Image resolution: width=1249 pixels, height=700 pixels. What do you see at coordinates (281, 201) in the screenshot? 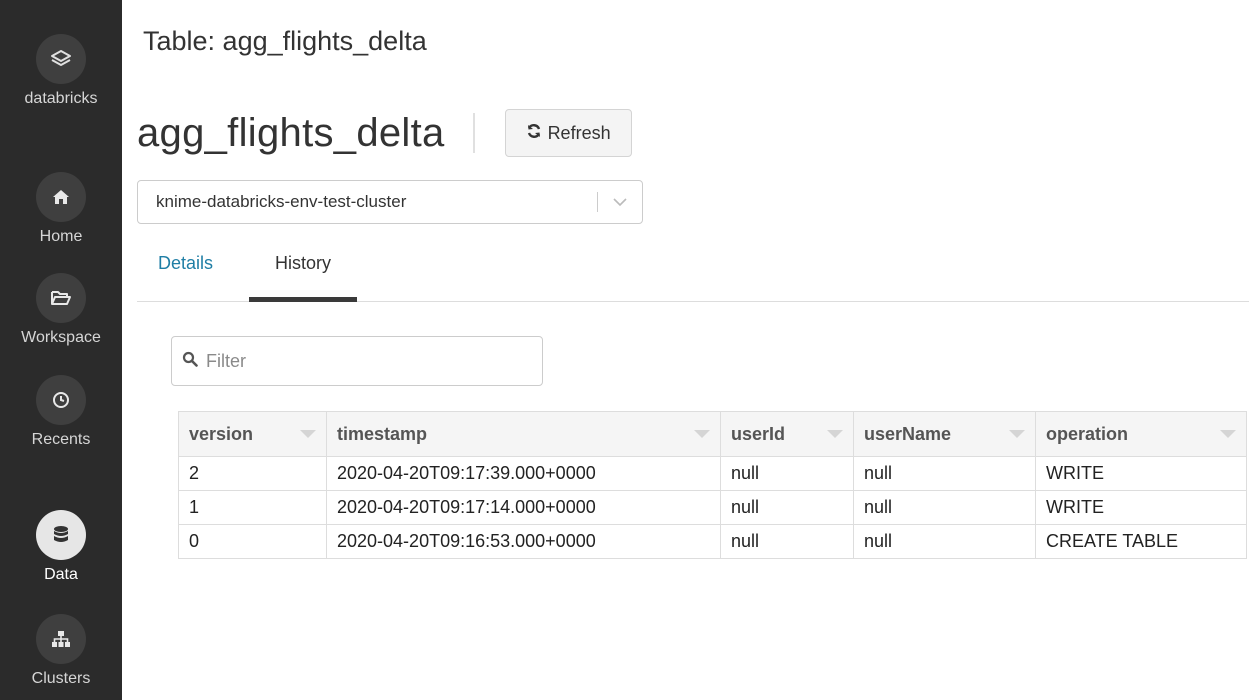
I see `cluster-select-value: knime-databricks-env-test-cluster` at bounding box center [281, 201].